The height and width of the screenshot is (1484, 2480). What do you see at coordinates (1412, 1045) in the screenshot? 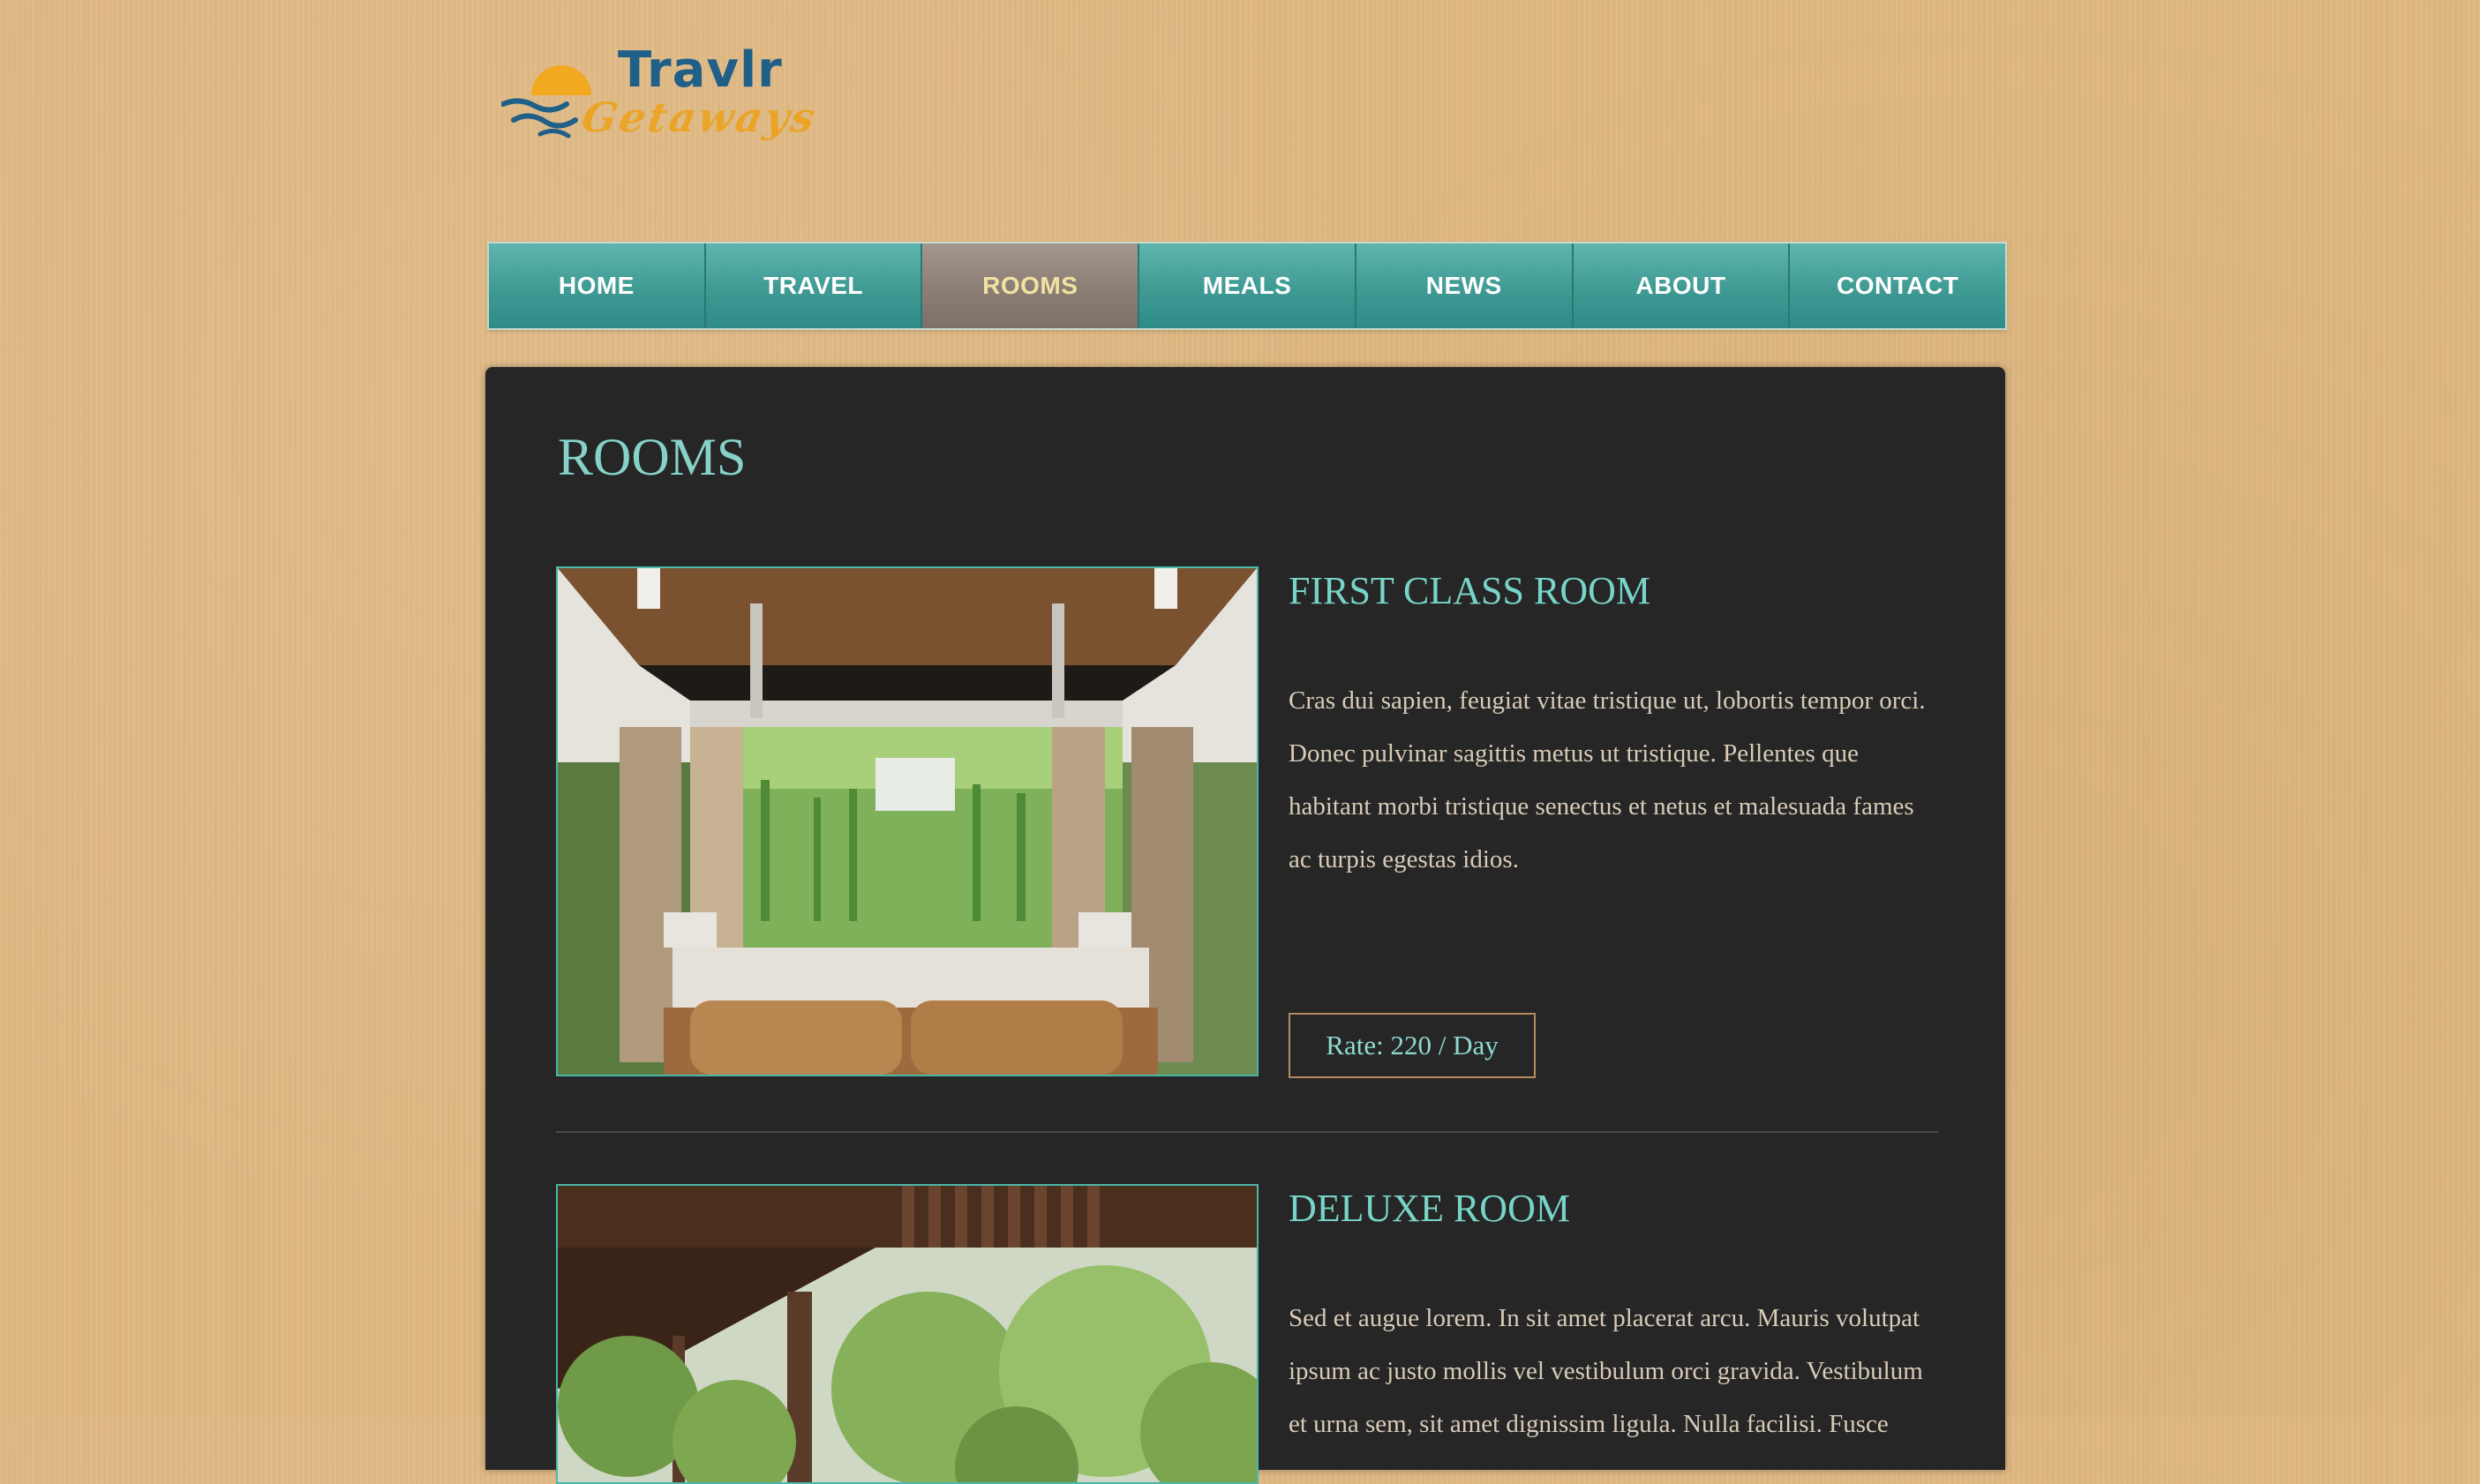
I see `rate-button: Rate: 220 / Day` at bounding box center [1412, 1045].